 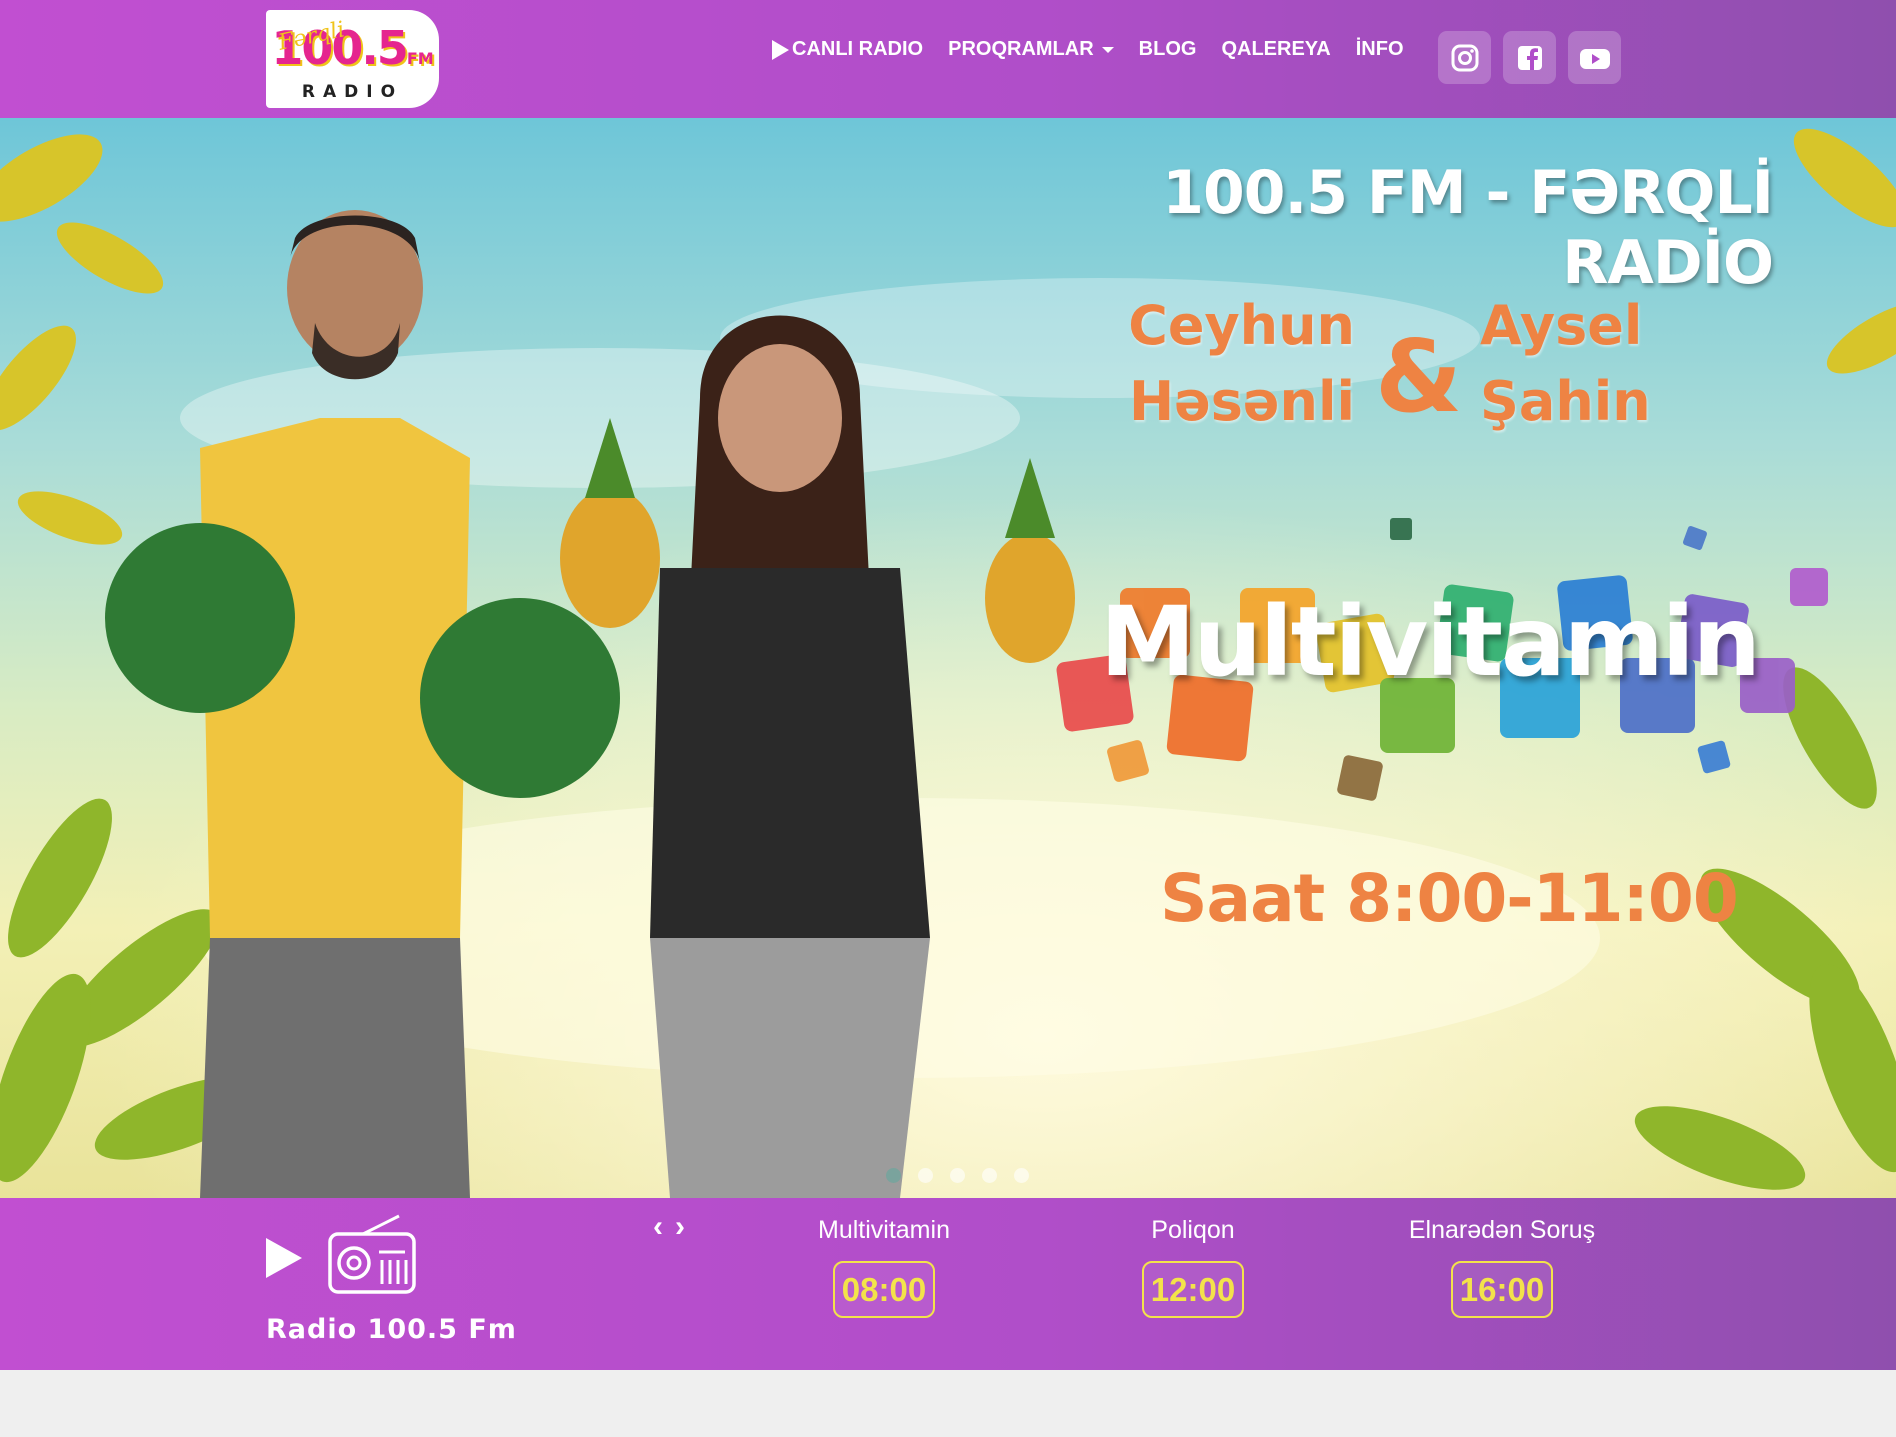 I want to click on instagram-icon, so click(x=1464, y=57).